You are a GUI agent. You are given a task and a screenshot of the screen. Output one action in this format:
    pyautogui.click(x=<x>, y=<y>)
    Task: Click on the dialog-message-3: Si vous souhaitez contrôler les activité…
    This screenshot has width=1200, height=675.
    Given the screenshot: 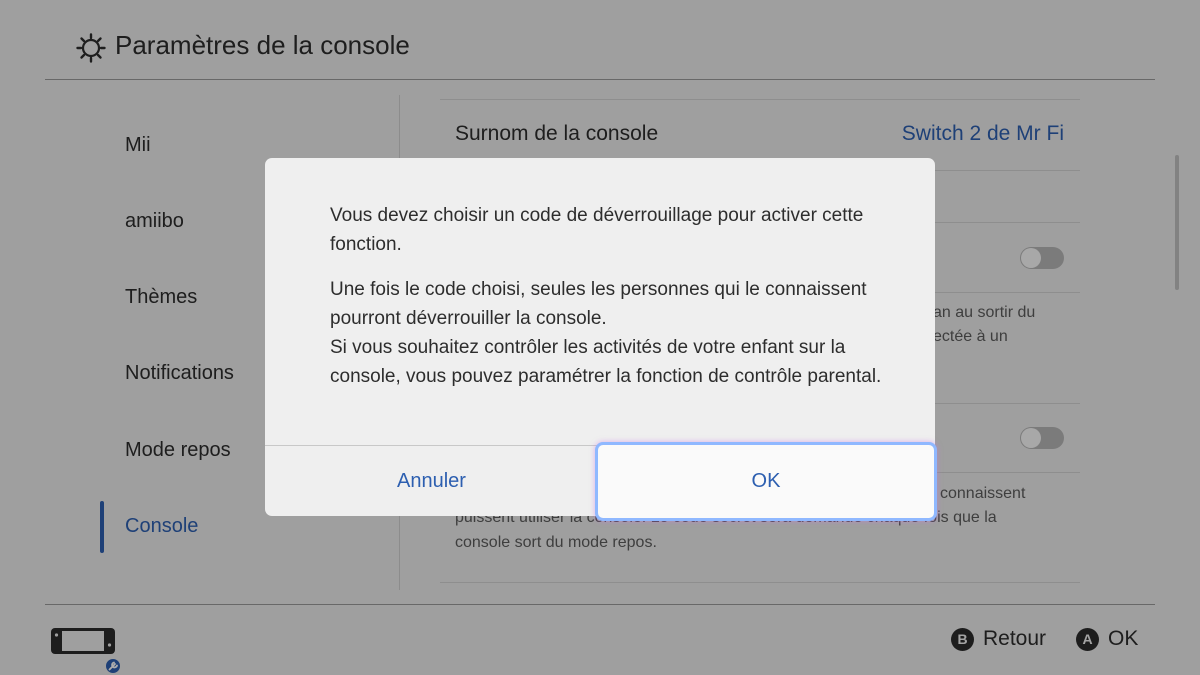 What is the action you would take?
    pyautogui.click(x=606, y=362)
    